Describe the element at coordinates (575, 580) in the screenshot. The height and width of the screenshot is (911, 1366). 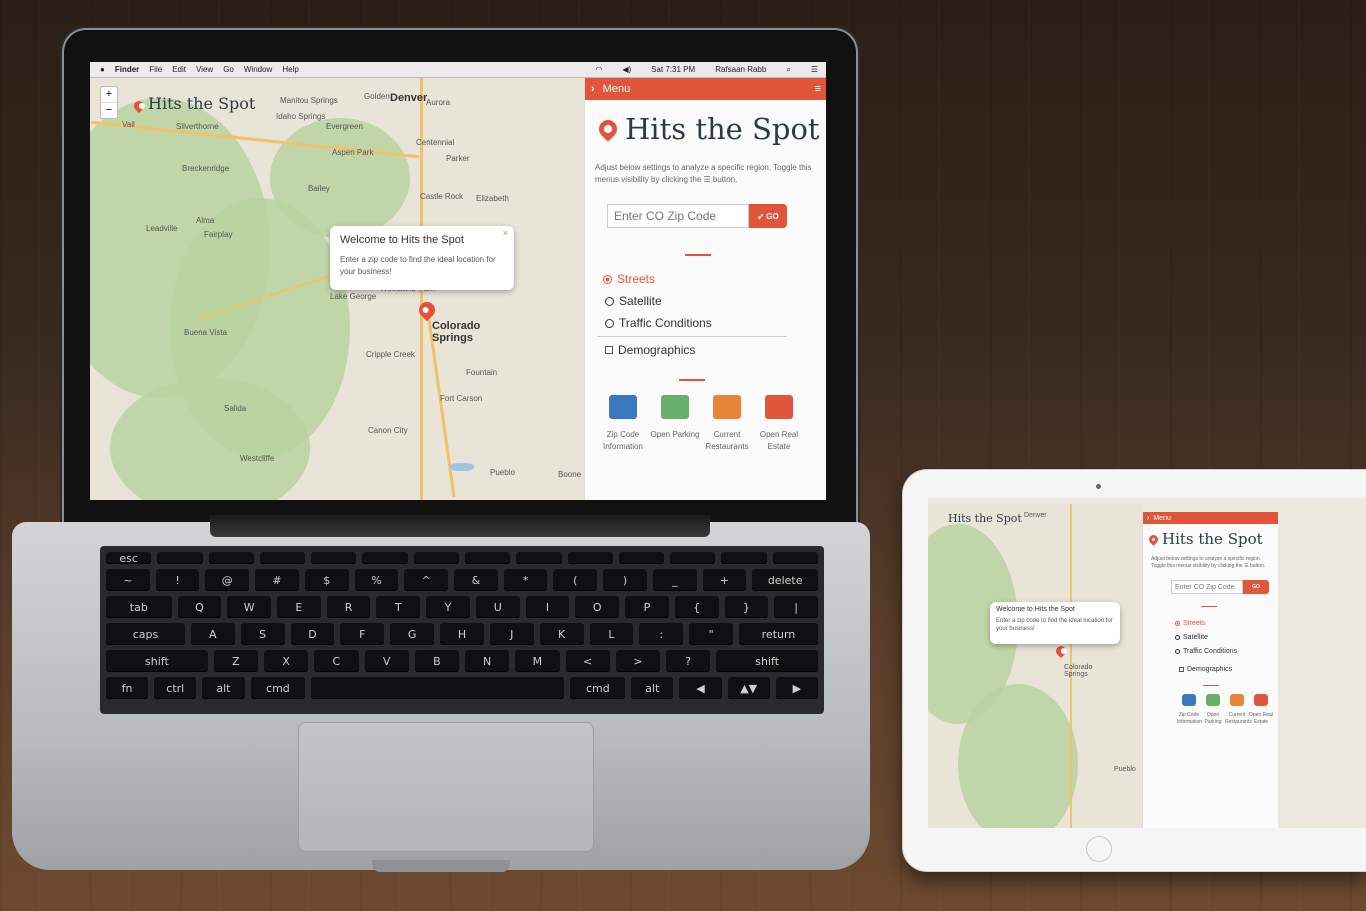
I see `key: (` at that location.